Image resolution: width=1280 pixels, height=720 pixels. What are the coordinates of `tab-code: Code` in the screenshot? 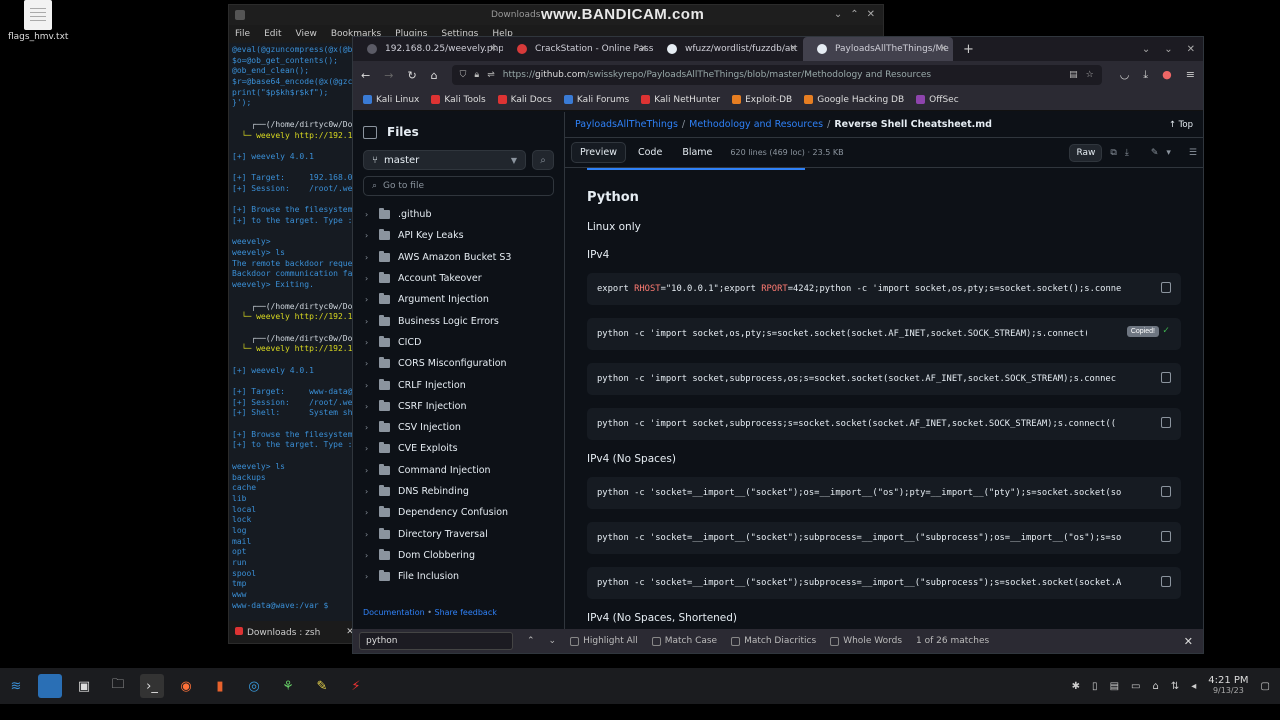 It's located at (650, 152).